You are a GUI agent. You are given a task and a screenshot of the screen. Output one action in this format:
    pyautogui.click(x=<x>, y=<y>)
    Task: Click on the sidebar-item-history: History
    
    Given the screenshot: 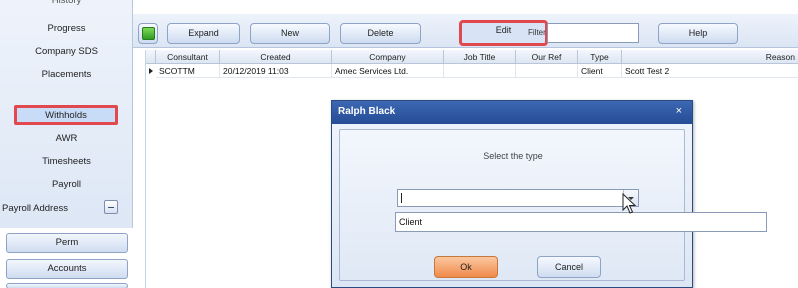 What is the action you would take?
    pyautogui.click(x=66, y=5)
    